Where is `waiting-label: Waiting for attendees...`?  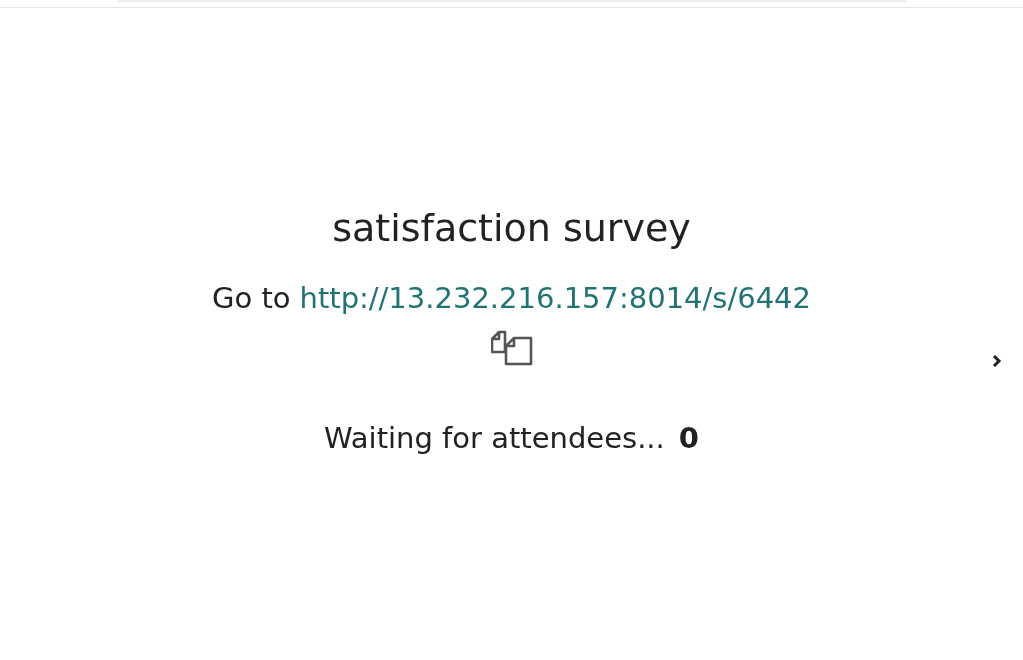 waiting-label: Waiting for attendees... is located at coordinates (494, 438).